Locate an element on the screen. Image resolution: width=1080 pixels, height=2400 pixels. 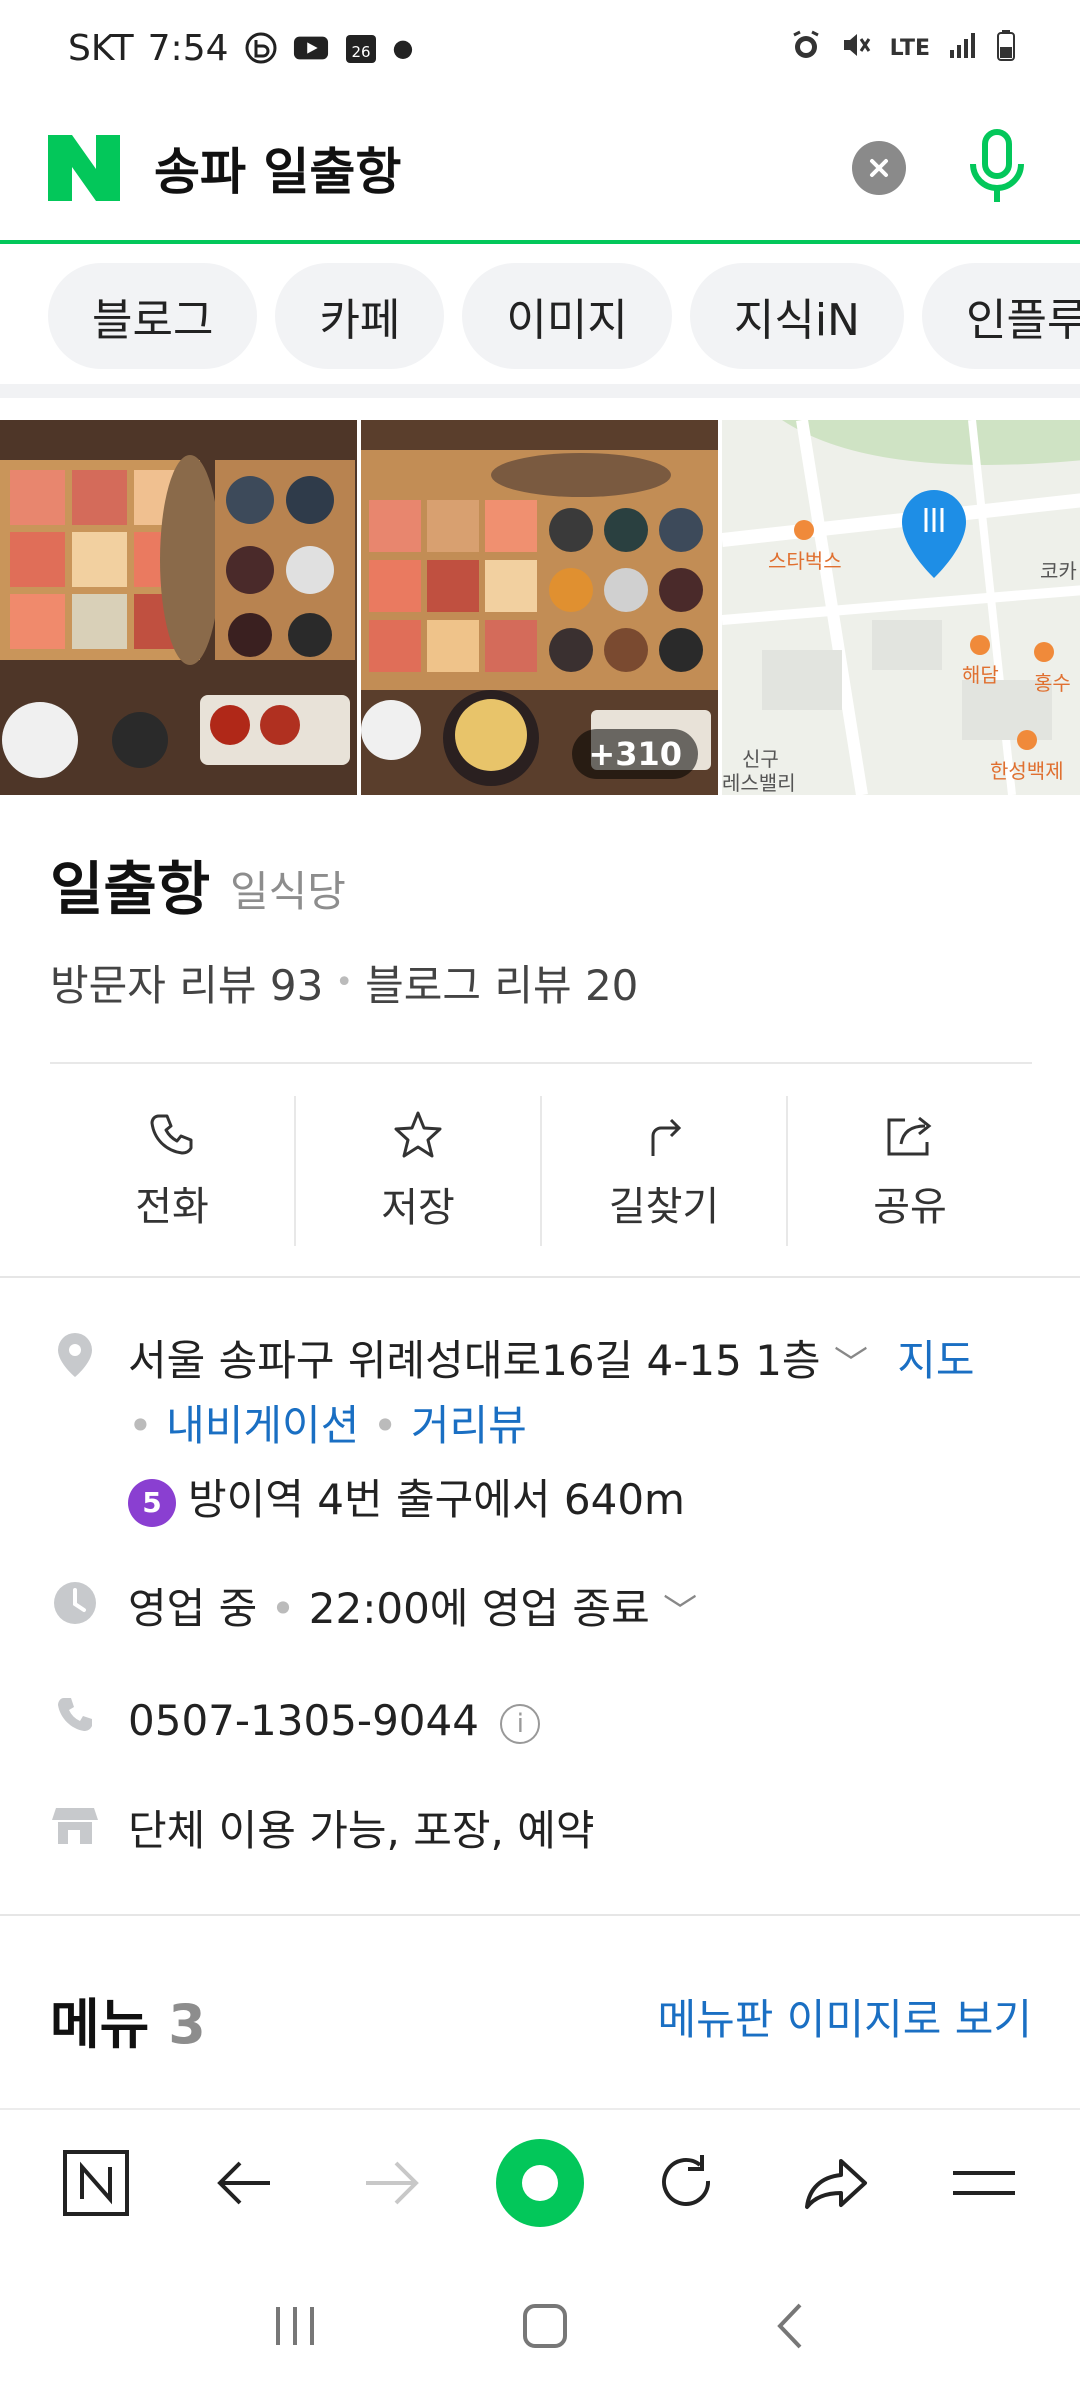
browser-toolbar is located at coordinates (540, 2182).